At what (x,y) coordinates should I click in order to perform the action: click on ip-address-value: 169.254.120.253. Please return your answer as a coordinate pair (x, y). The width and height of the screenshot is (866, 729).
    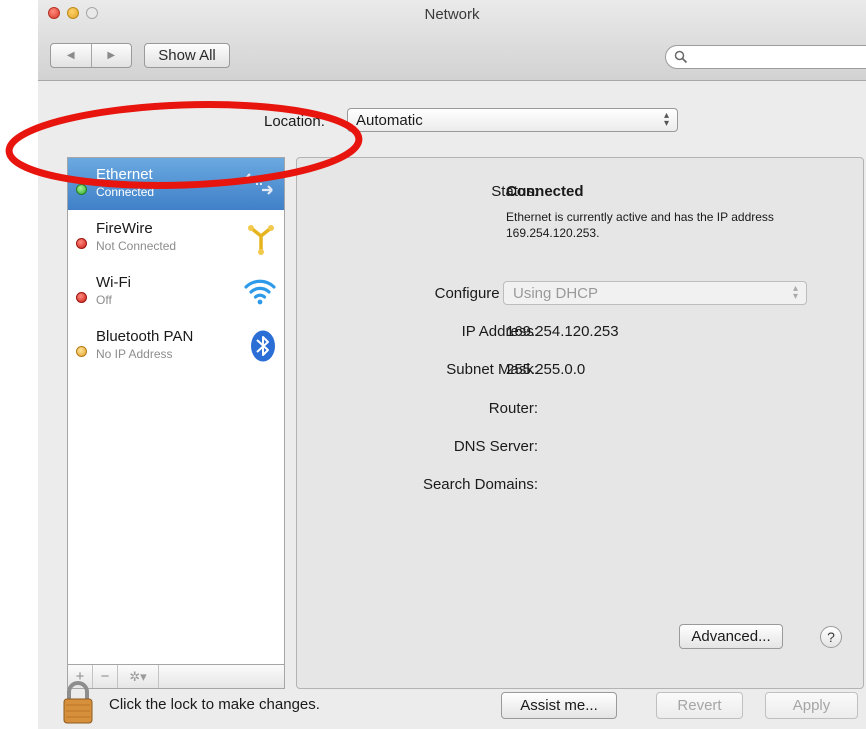
    Looking at the image, I should click on (562, 331).